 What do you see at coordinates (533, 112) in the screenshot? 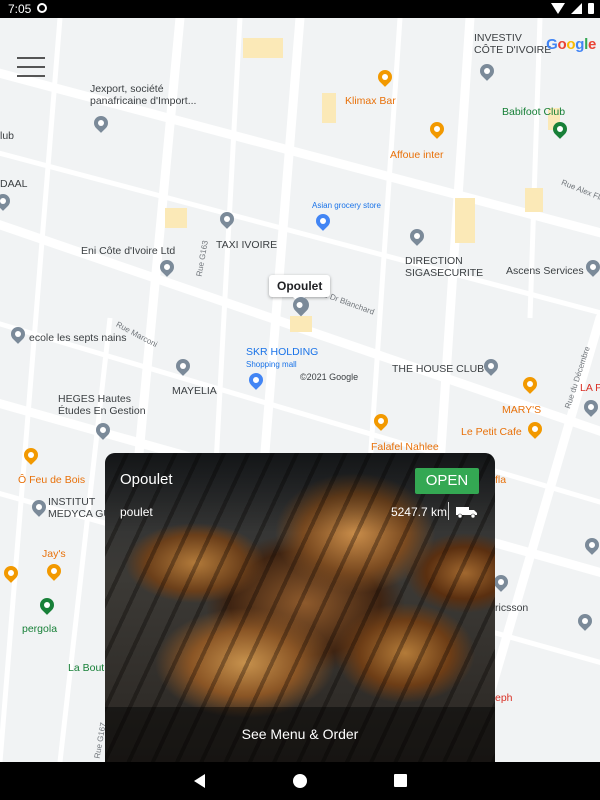
I see `place-babifoot: Babifoot Club` at bounding box center [533, 112].